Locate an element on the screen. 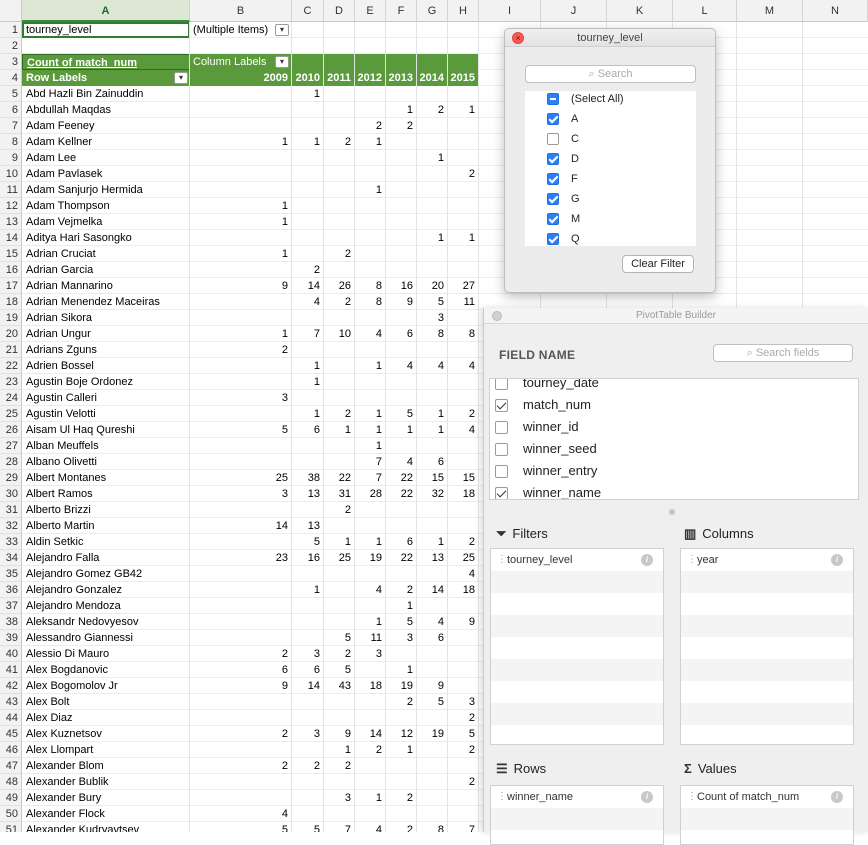 This screenshot has width=868, height=845. count-cell: 28 is located at coordinates (370, 494).